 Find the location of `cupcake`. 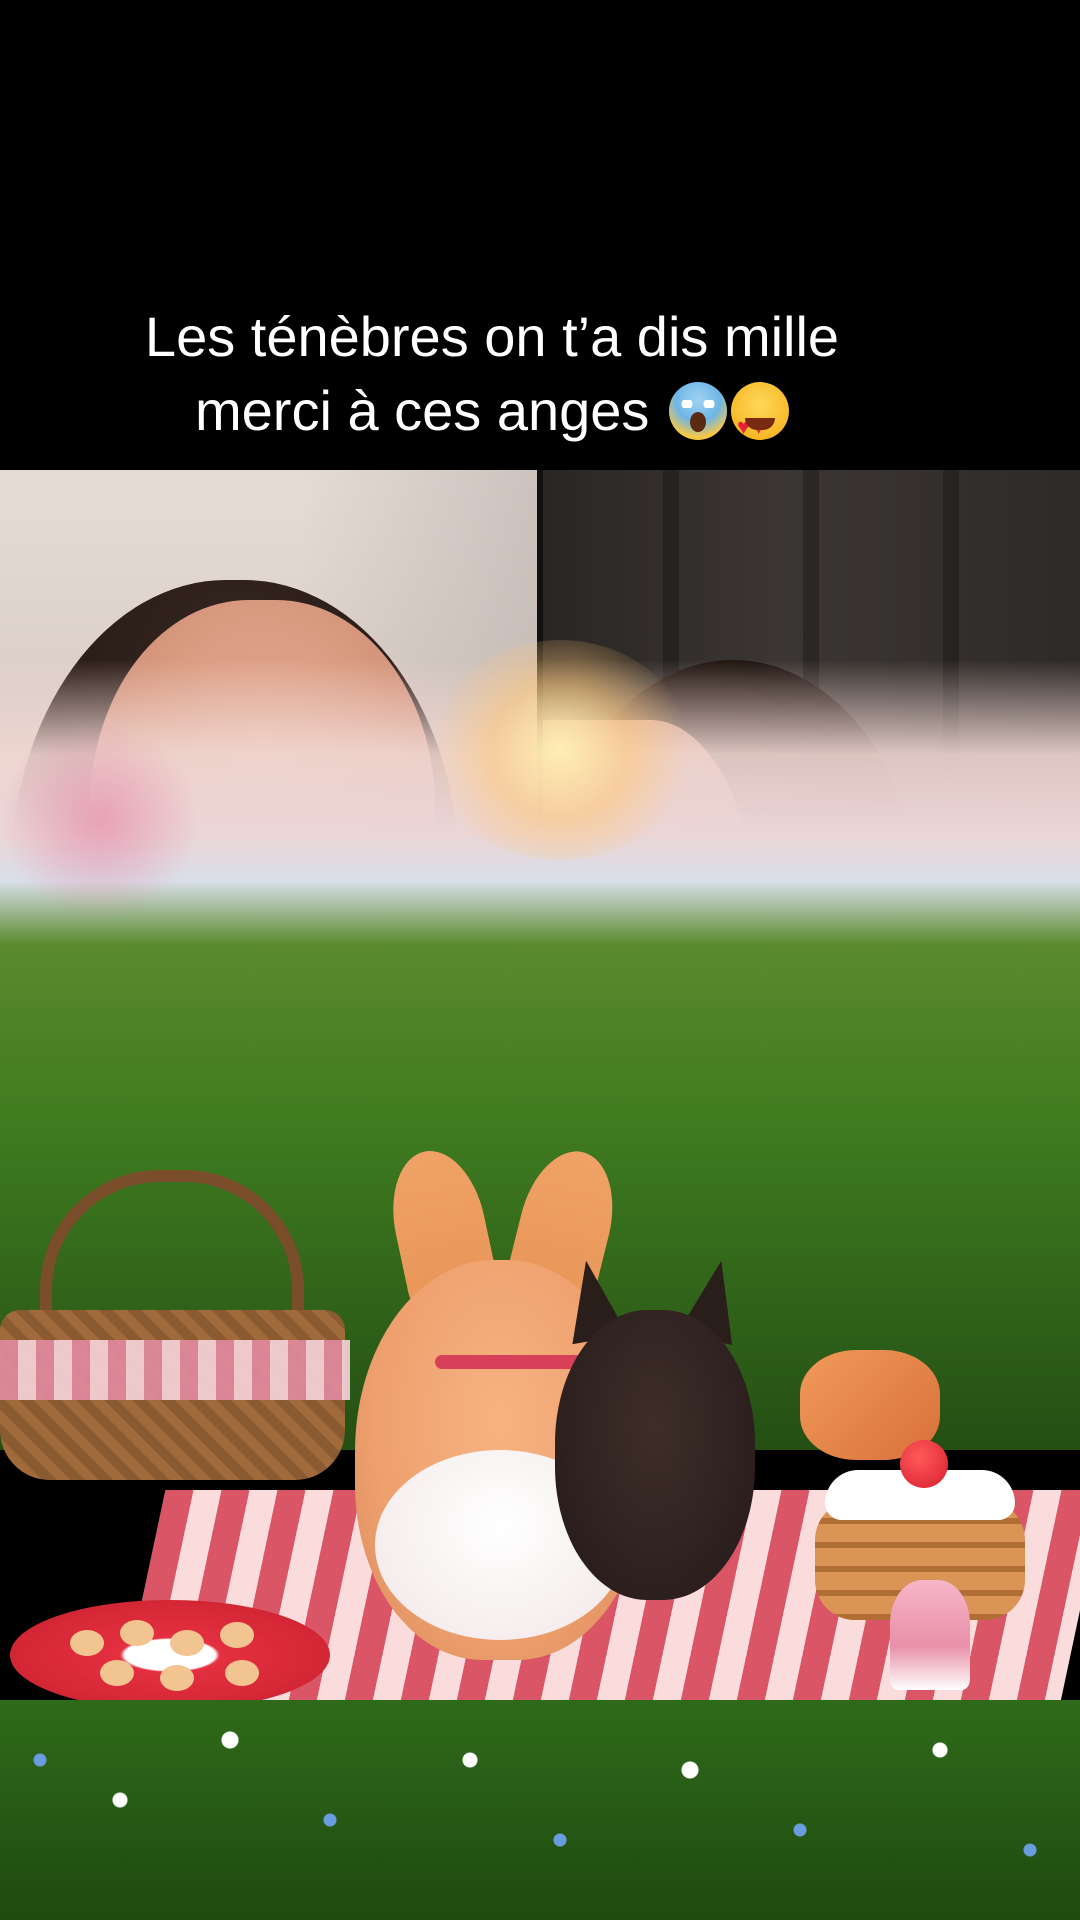

cupcake is located at coordinates (930, 1635).